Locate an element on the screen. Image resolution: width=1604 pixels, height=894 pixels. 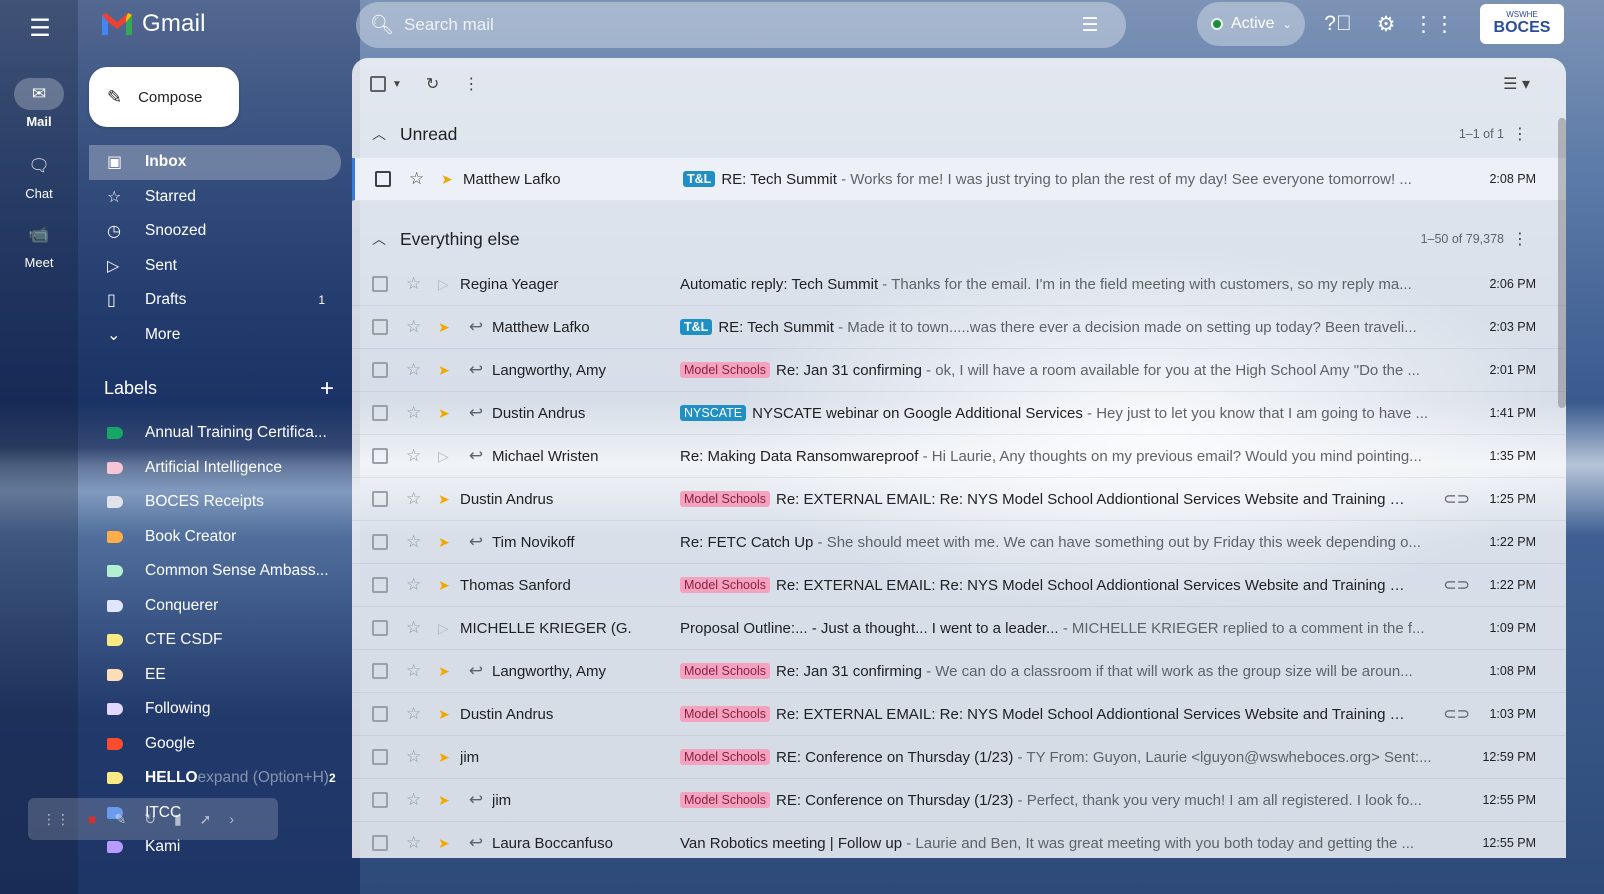
menu-icon: ☰ is located at coordinates (40, 28).